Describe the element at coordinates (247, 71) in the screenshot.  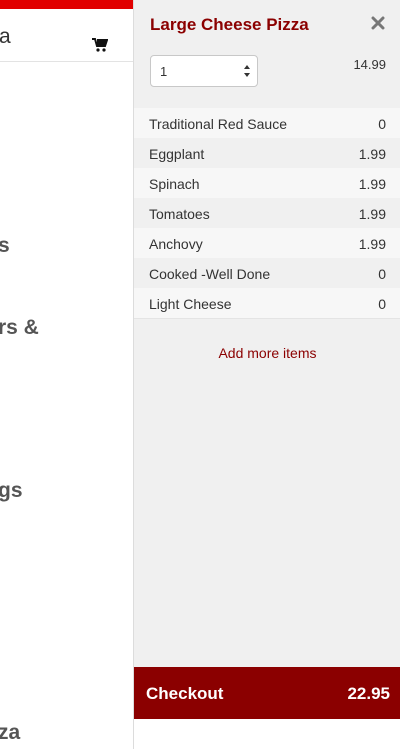
I see `select-arrows-icon` at that location.